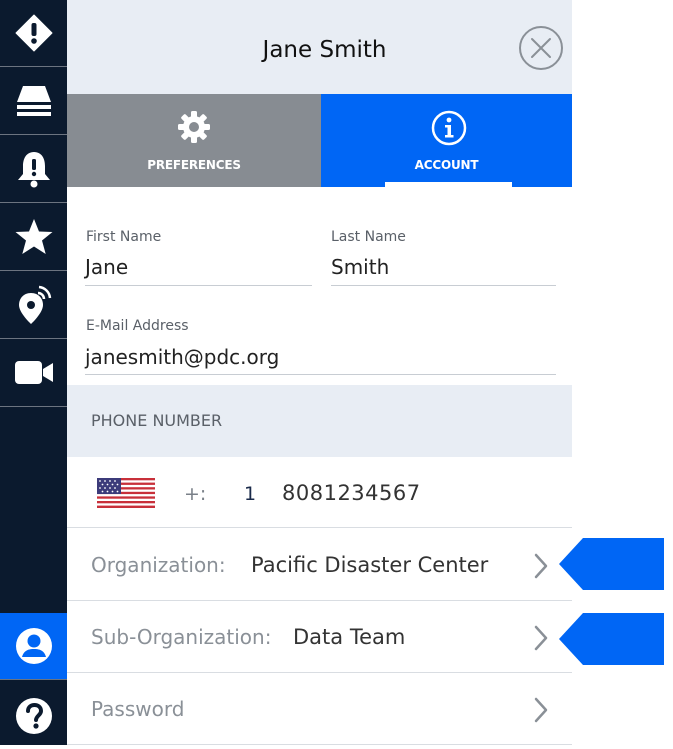 The width and height of the screenshot is (673, 749). What do you see at coordinates (137, 326) in the screenshot?
I see `email-label: E-Mail Address` at bounding box center [137, 326].